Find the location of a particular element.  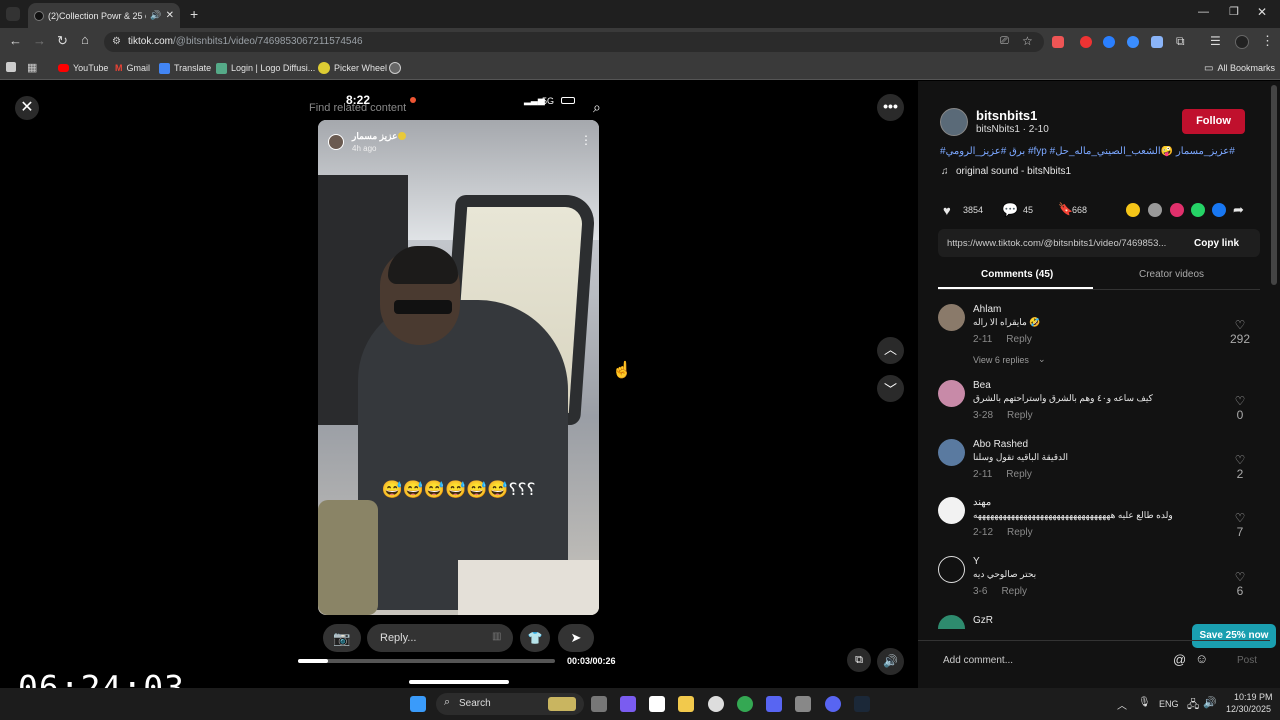

discord-icon is located at coordinates (833, 704).